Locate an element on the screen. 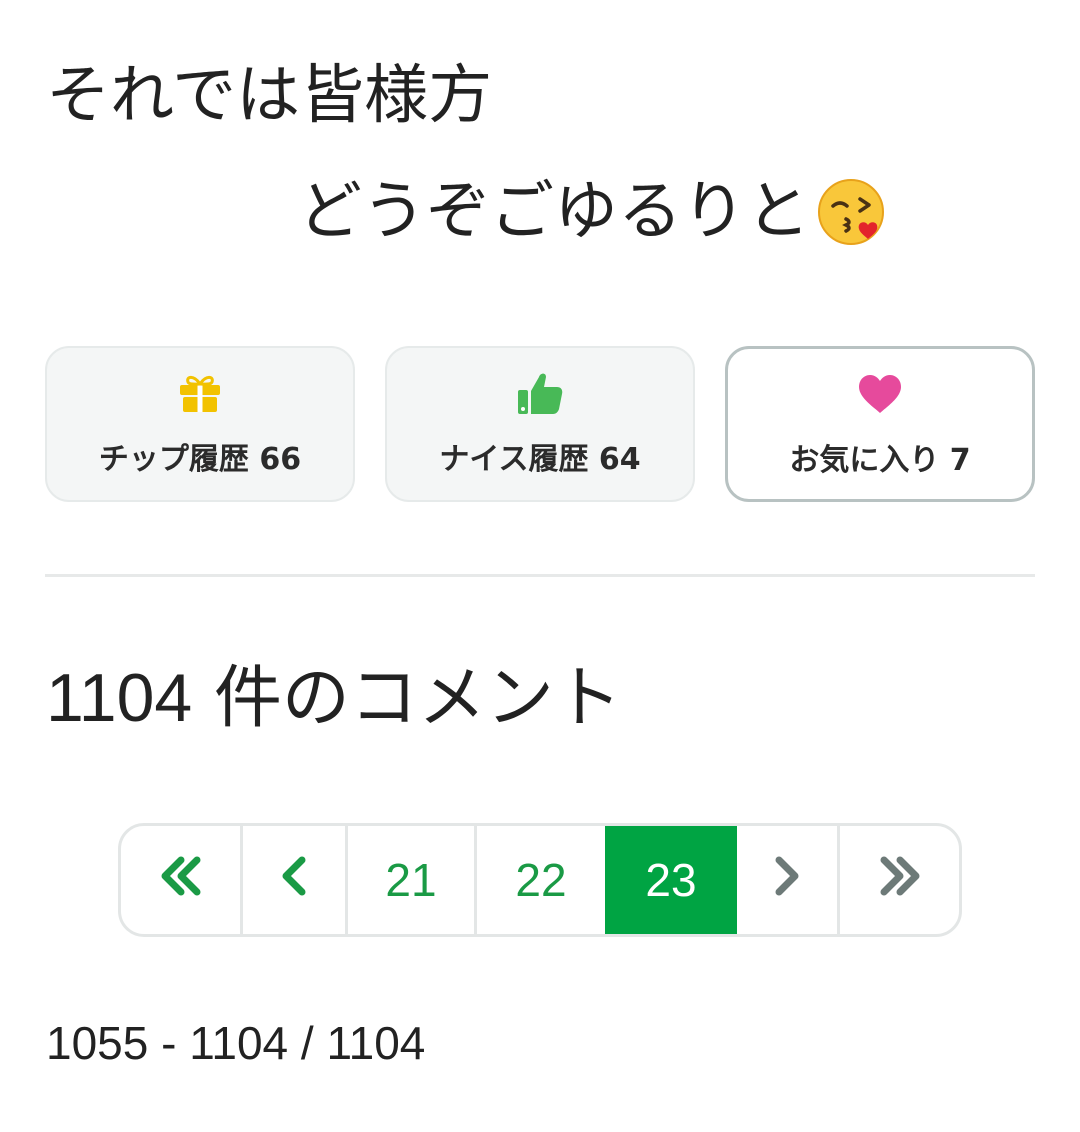 The width and height of the screenshot is (1080, 1132). comments-title: 1104 件のコメント is located at coordinates (334, 698).